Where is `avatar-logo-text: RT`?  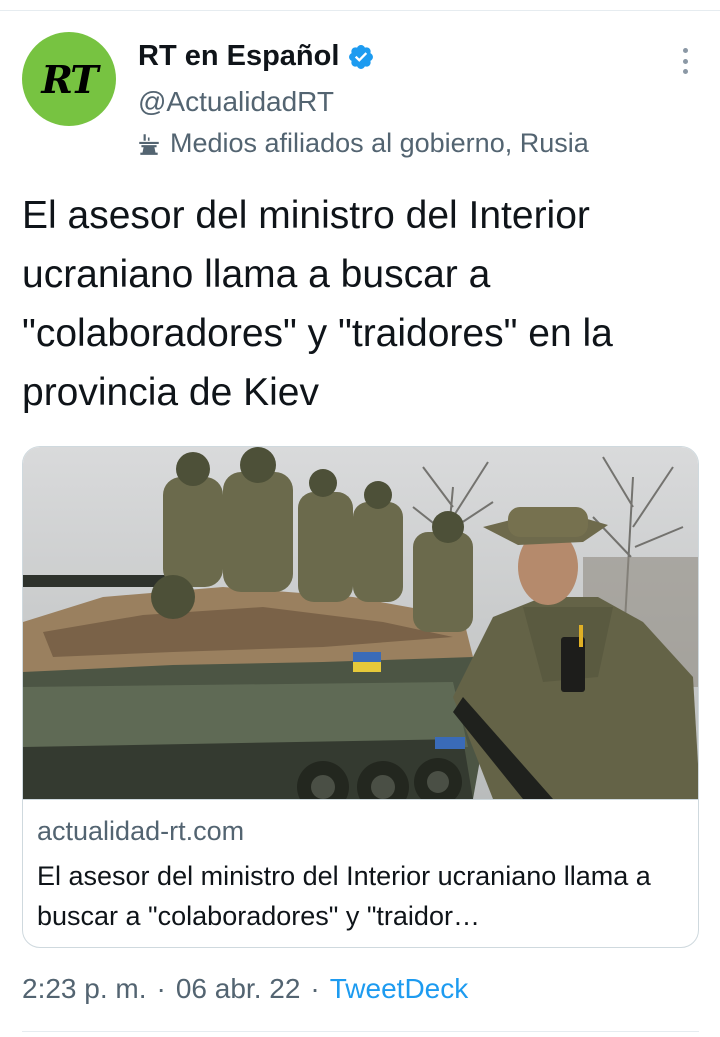
avatar-logo-text: RT is located at coordinates (69, 79).